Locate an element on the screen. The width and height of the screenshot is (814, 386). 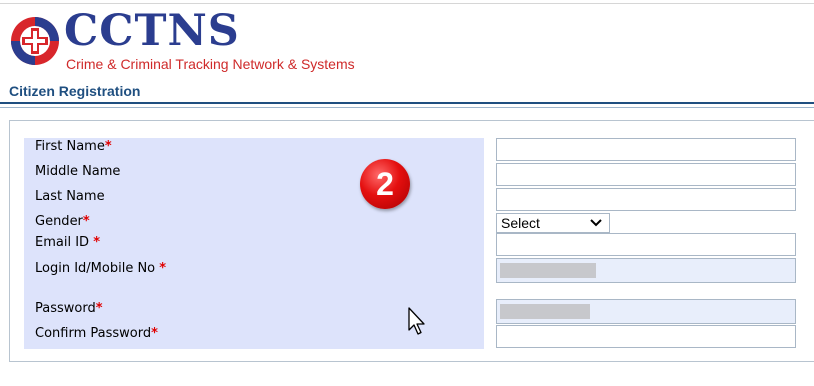
middle-name-label: Middle Name is located at coordinates (78, 171).